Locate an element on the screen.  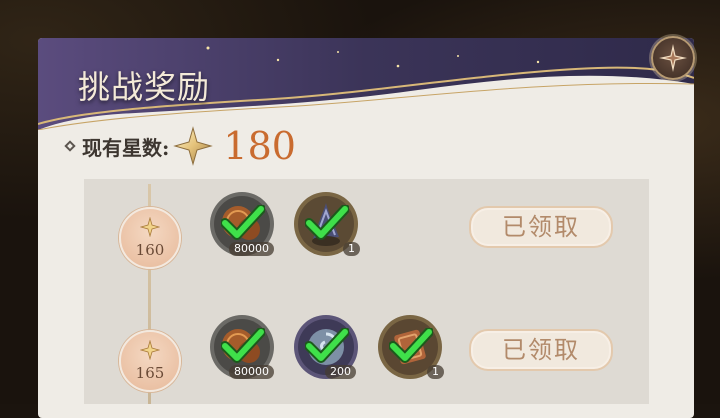
current-stars-row: 现有星数: 180 is located at coordinates (180, 146).